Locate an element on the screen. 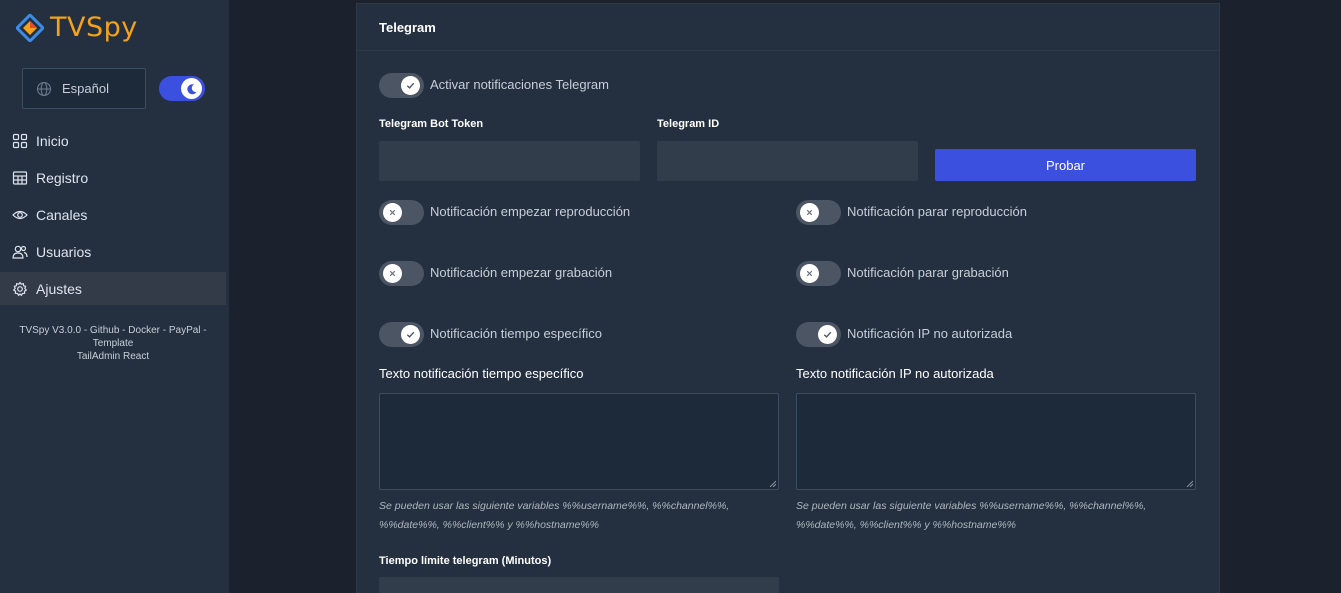  table-icon is located at coordinates (20, 177).